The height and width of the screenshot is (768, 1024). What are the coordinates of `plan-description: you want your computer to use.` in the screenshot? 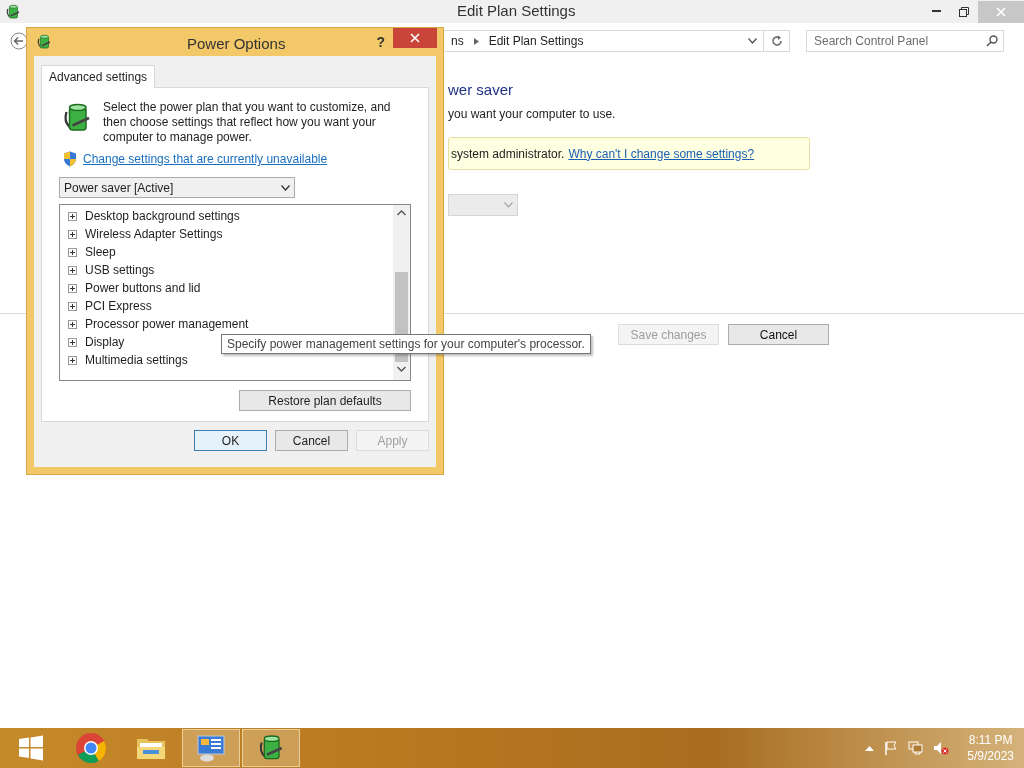 It's located at (532, 114).